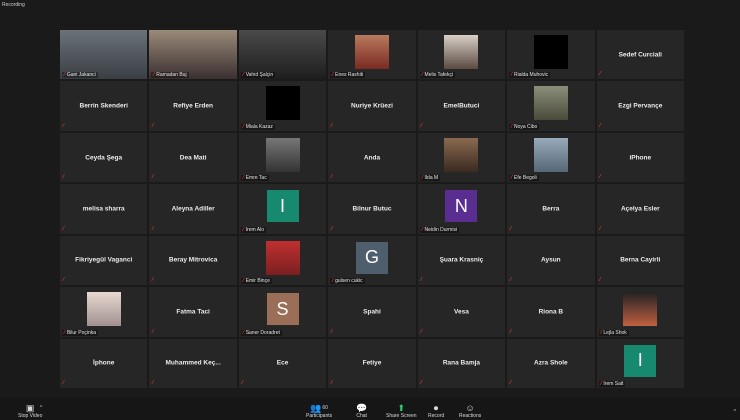 This screenshot has width=740, height=420. What do you see at coordinates (282, 209) in the screenshot?
I see `participant-tile: I ⁄ Irem Alo` at bounding box center [282, 209].